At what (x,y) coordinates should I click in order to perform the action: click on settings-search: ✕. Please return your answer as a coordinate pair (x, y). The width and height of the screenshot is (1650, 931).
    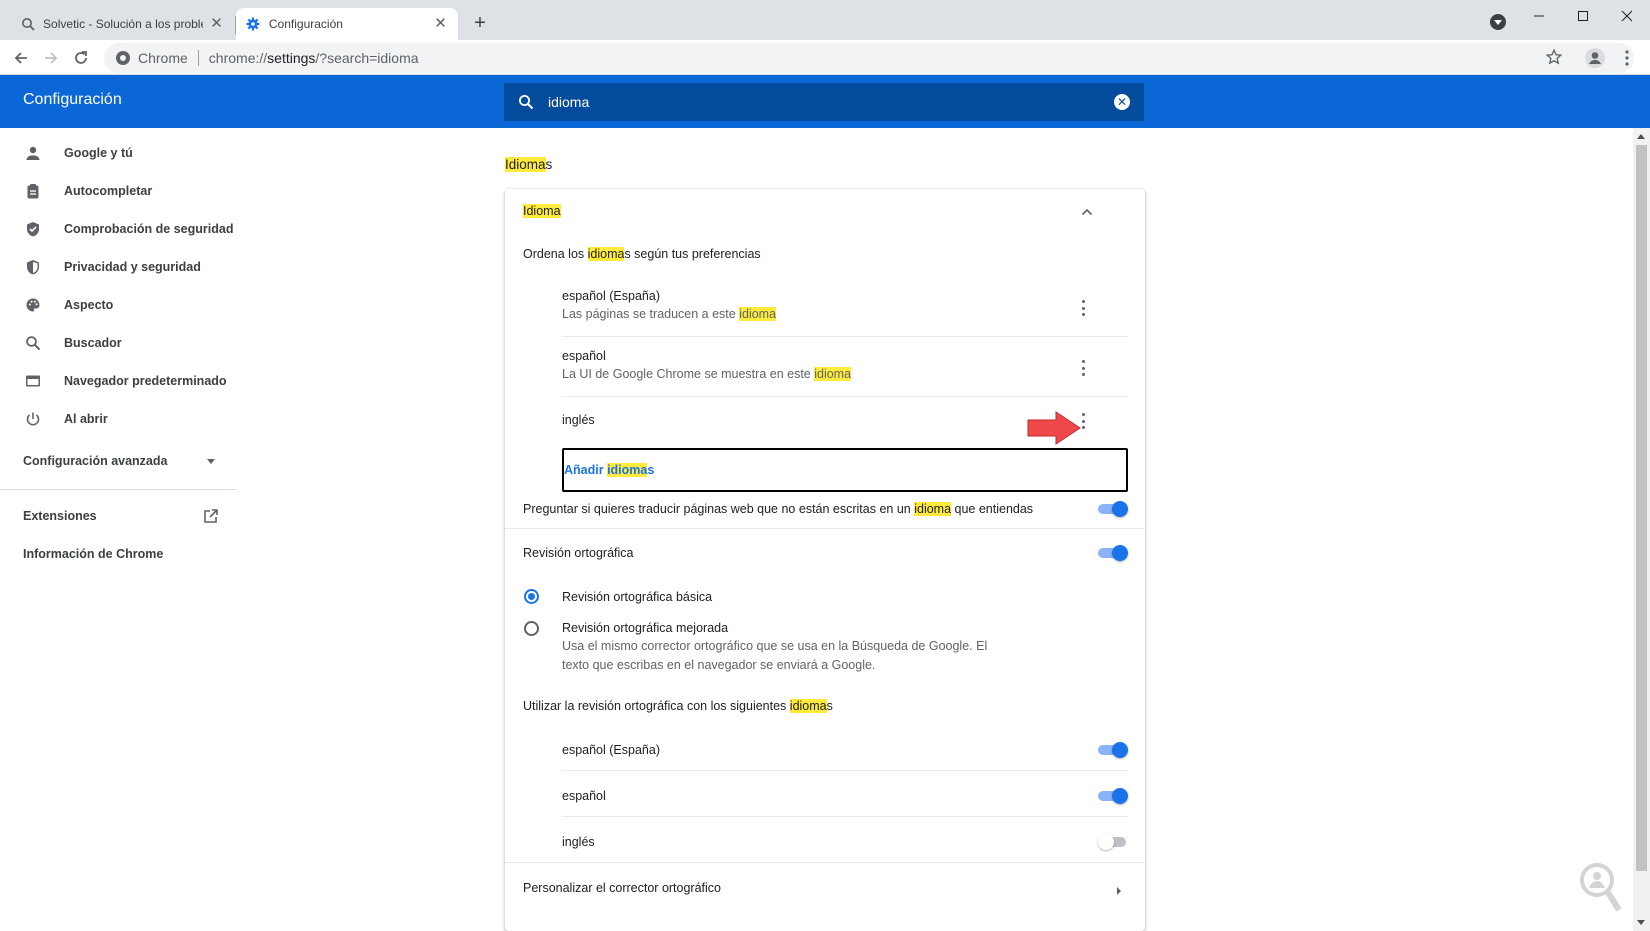
    Looking at the image, I should click on (824, 102).